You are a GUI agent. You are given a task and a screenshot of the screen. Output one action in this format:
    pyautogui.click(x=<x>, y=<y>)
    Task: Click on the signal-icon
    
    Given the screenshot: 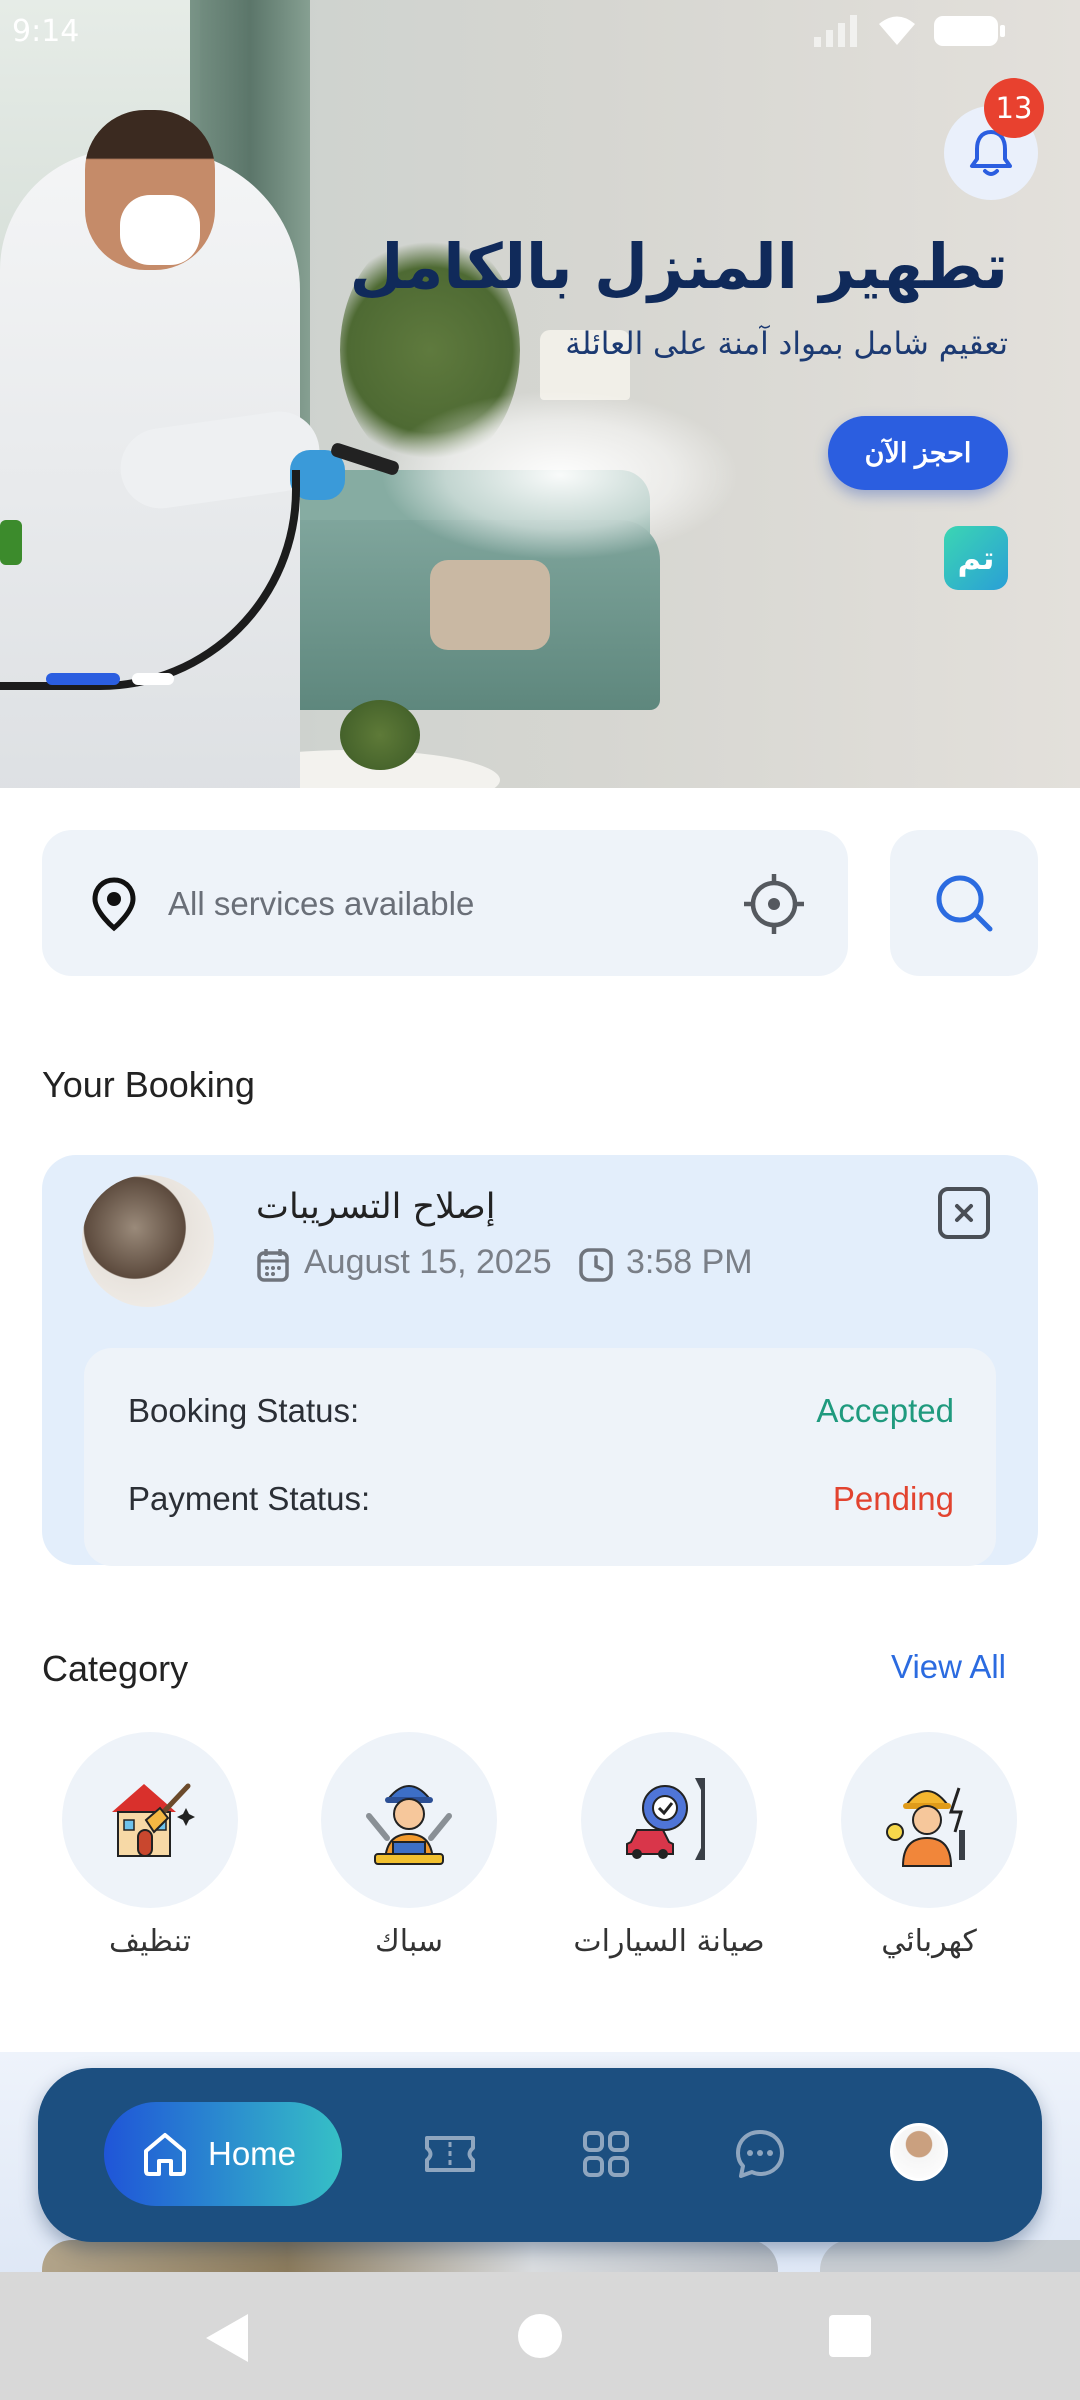 What is the action you would take?
    pyautogui.click(x=835, y=31)
    